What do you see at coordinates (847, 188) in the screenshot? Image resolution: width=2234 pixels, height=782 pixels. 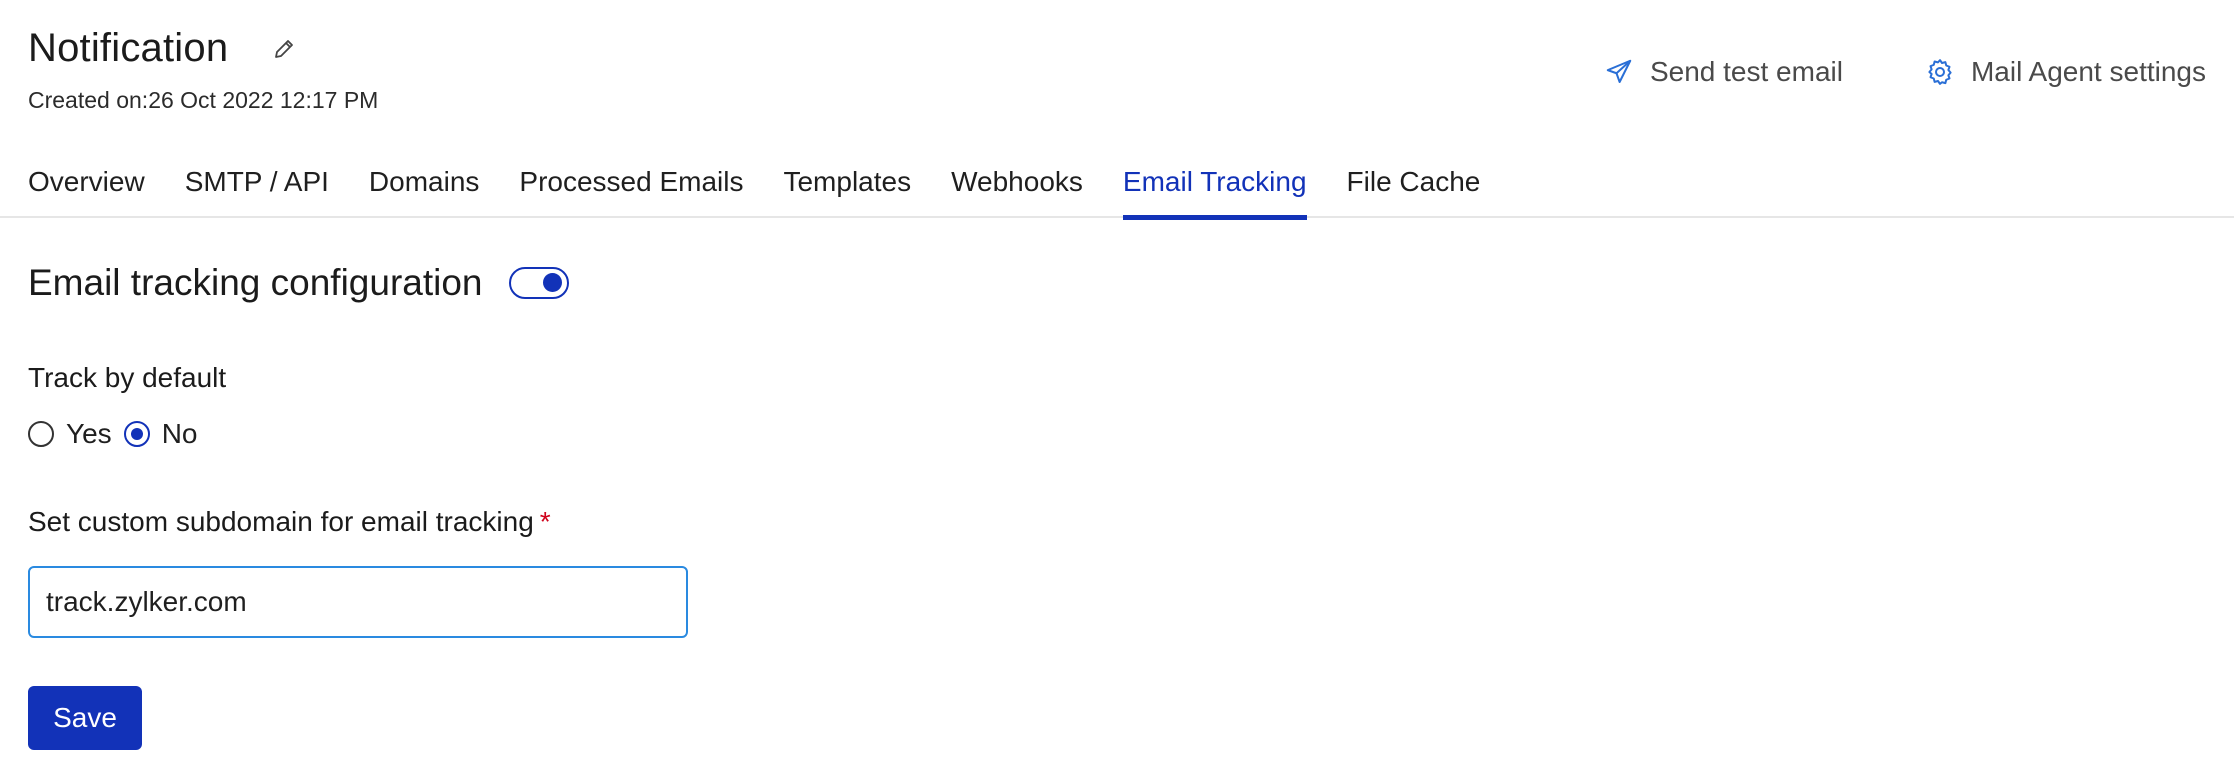 I see `tab-templates: Templates` at bounding box center [847, 188].